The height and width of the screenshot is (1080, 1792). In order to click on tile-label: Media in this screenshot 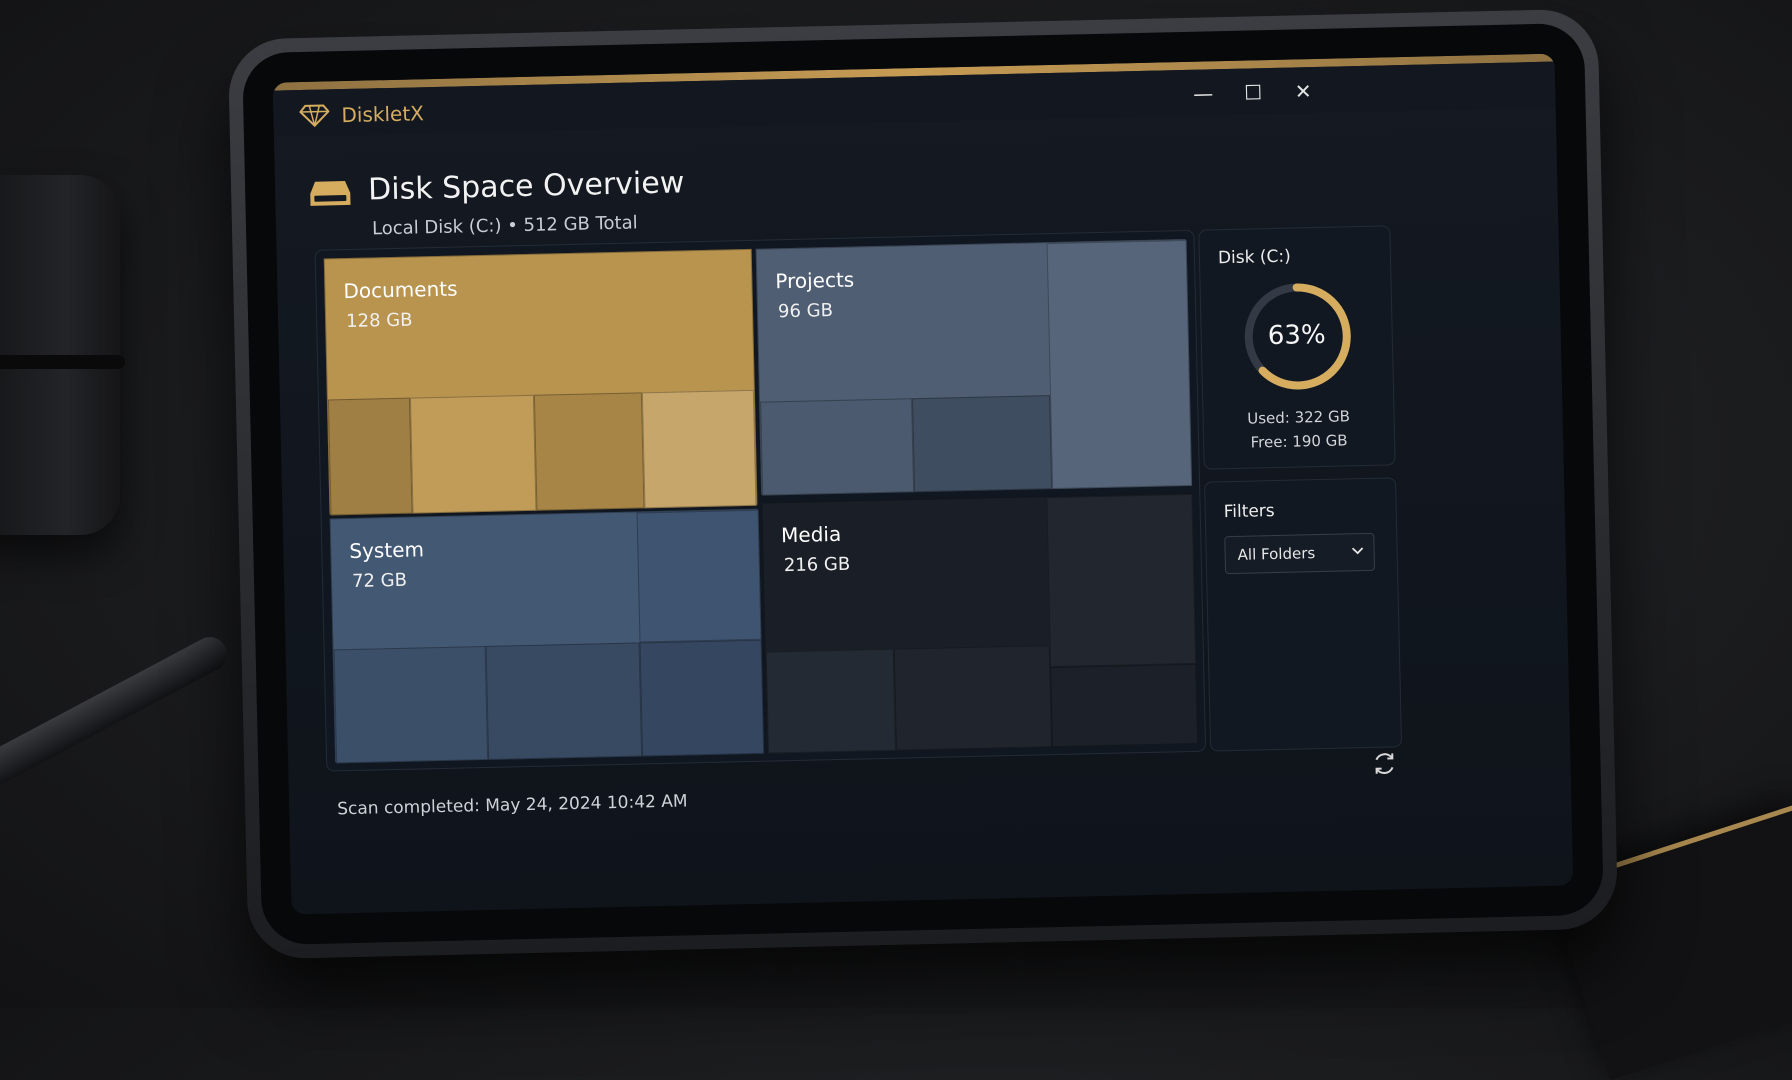, I will do `click(811, 534)`.